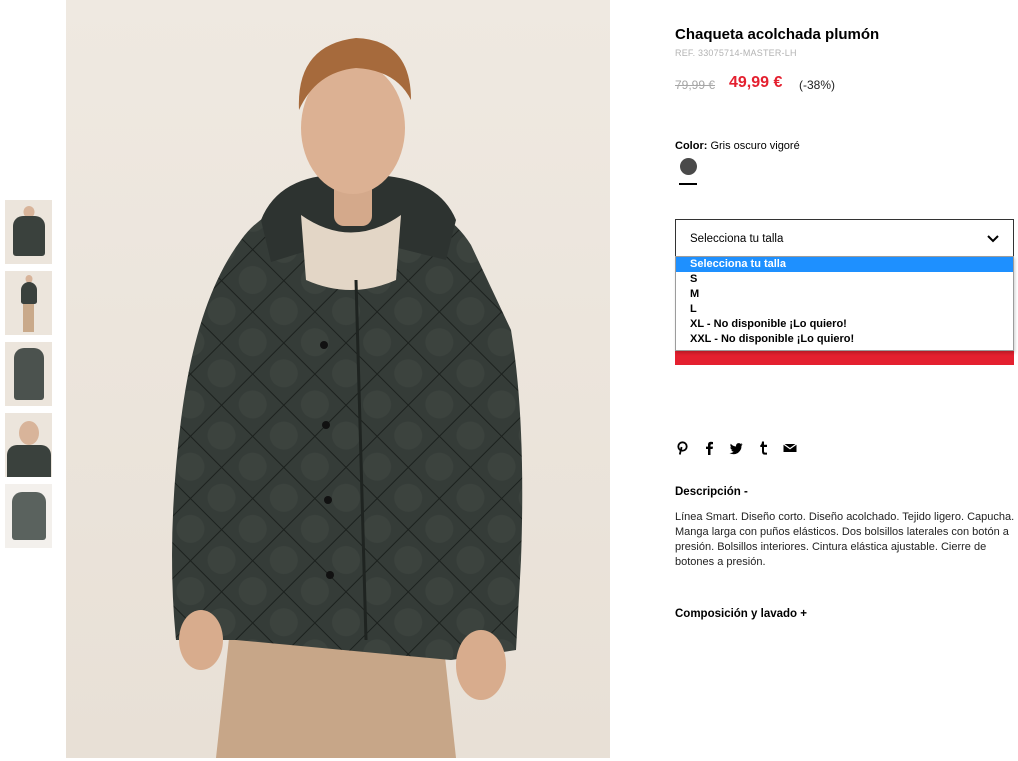 The image size is (1018, 761). I want to click on size-option-s: S, so click(844, 279).